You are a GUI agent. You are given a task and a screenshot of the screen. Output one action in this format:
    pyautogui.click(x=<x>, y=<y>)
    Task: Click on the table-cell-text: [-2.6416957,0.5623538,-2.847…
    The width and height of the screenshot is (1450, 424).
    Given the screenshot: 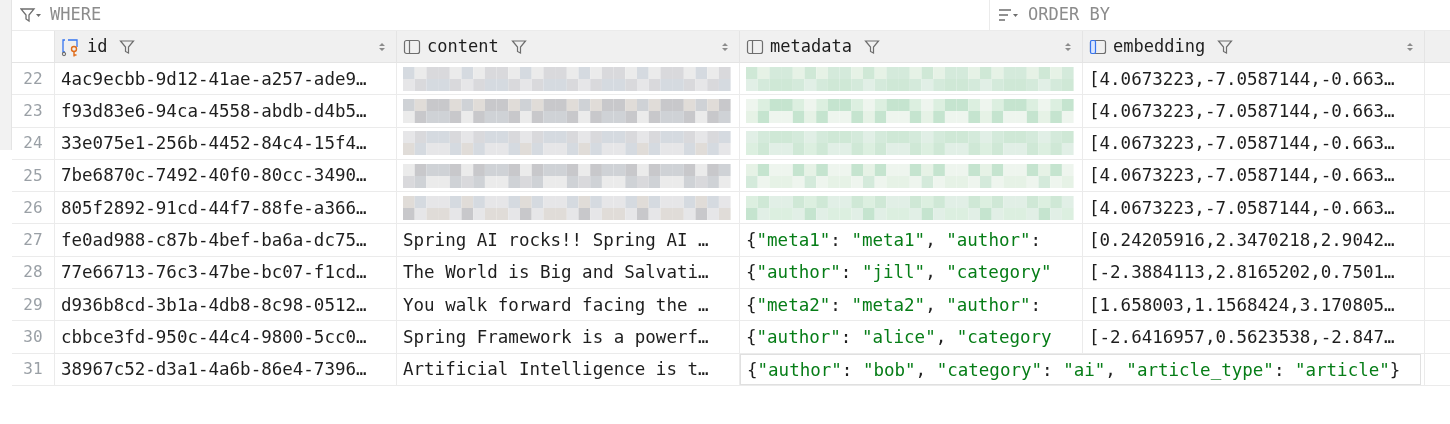 What is the action you would take?
    pyautogui.click(x=1242, y=337)
    